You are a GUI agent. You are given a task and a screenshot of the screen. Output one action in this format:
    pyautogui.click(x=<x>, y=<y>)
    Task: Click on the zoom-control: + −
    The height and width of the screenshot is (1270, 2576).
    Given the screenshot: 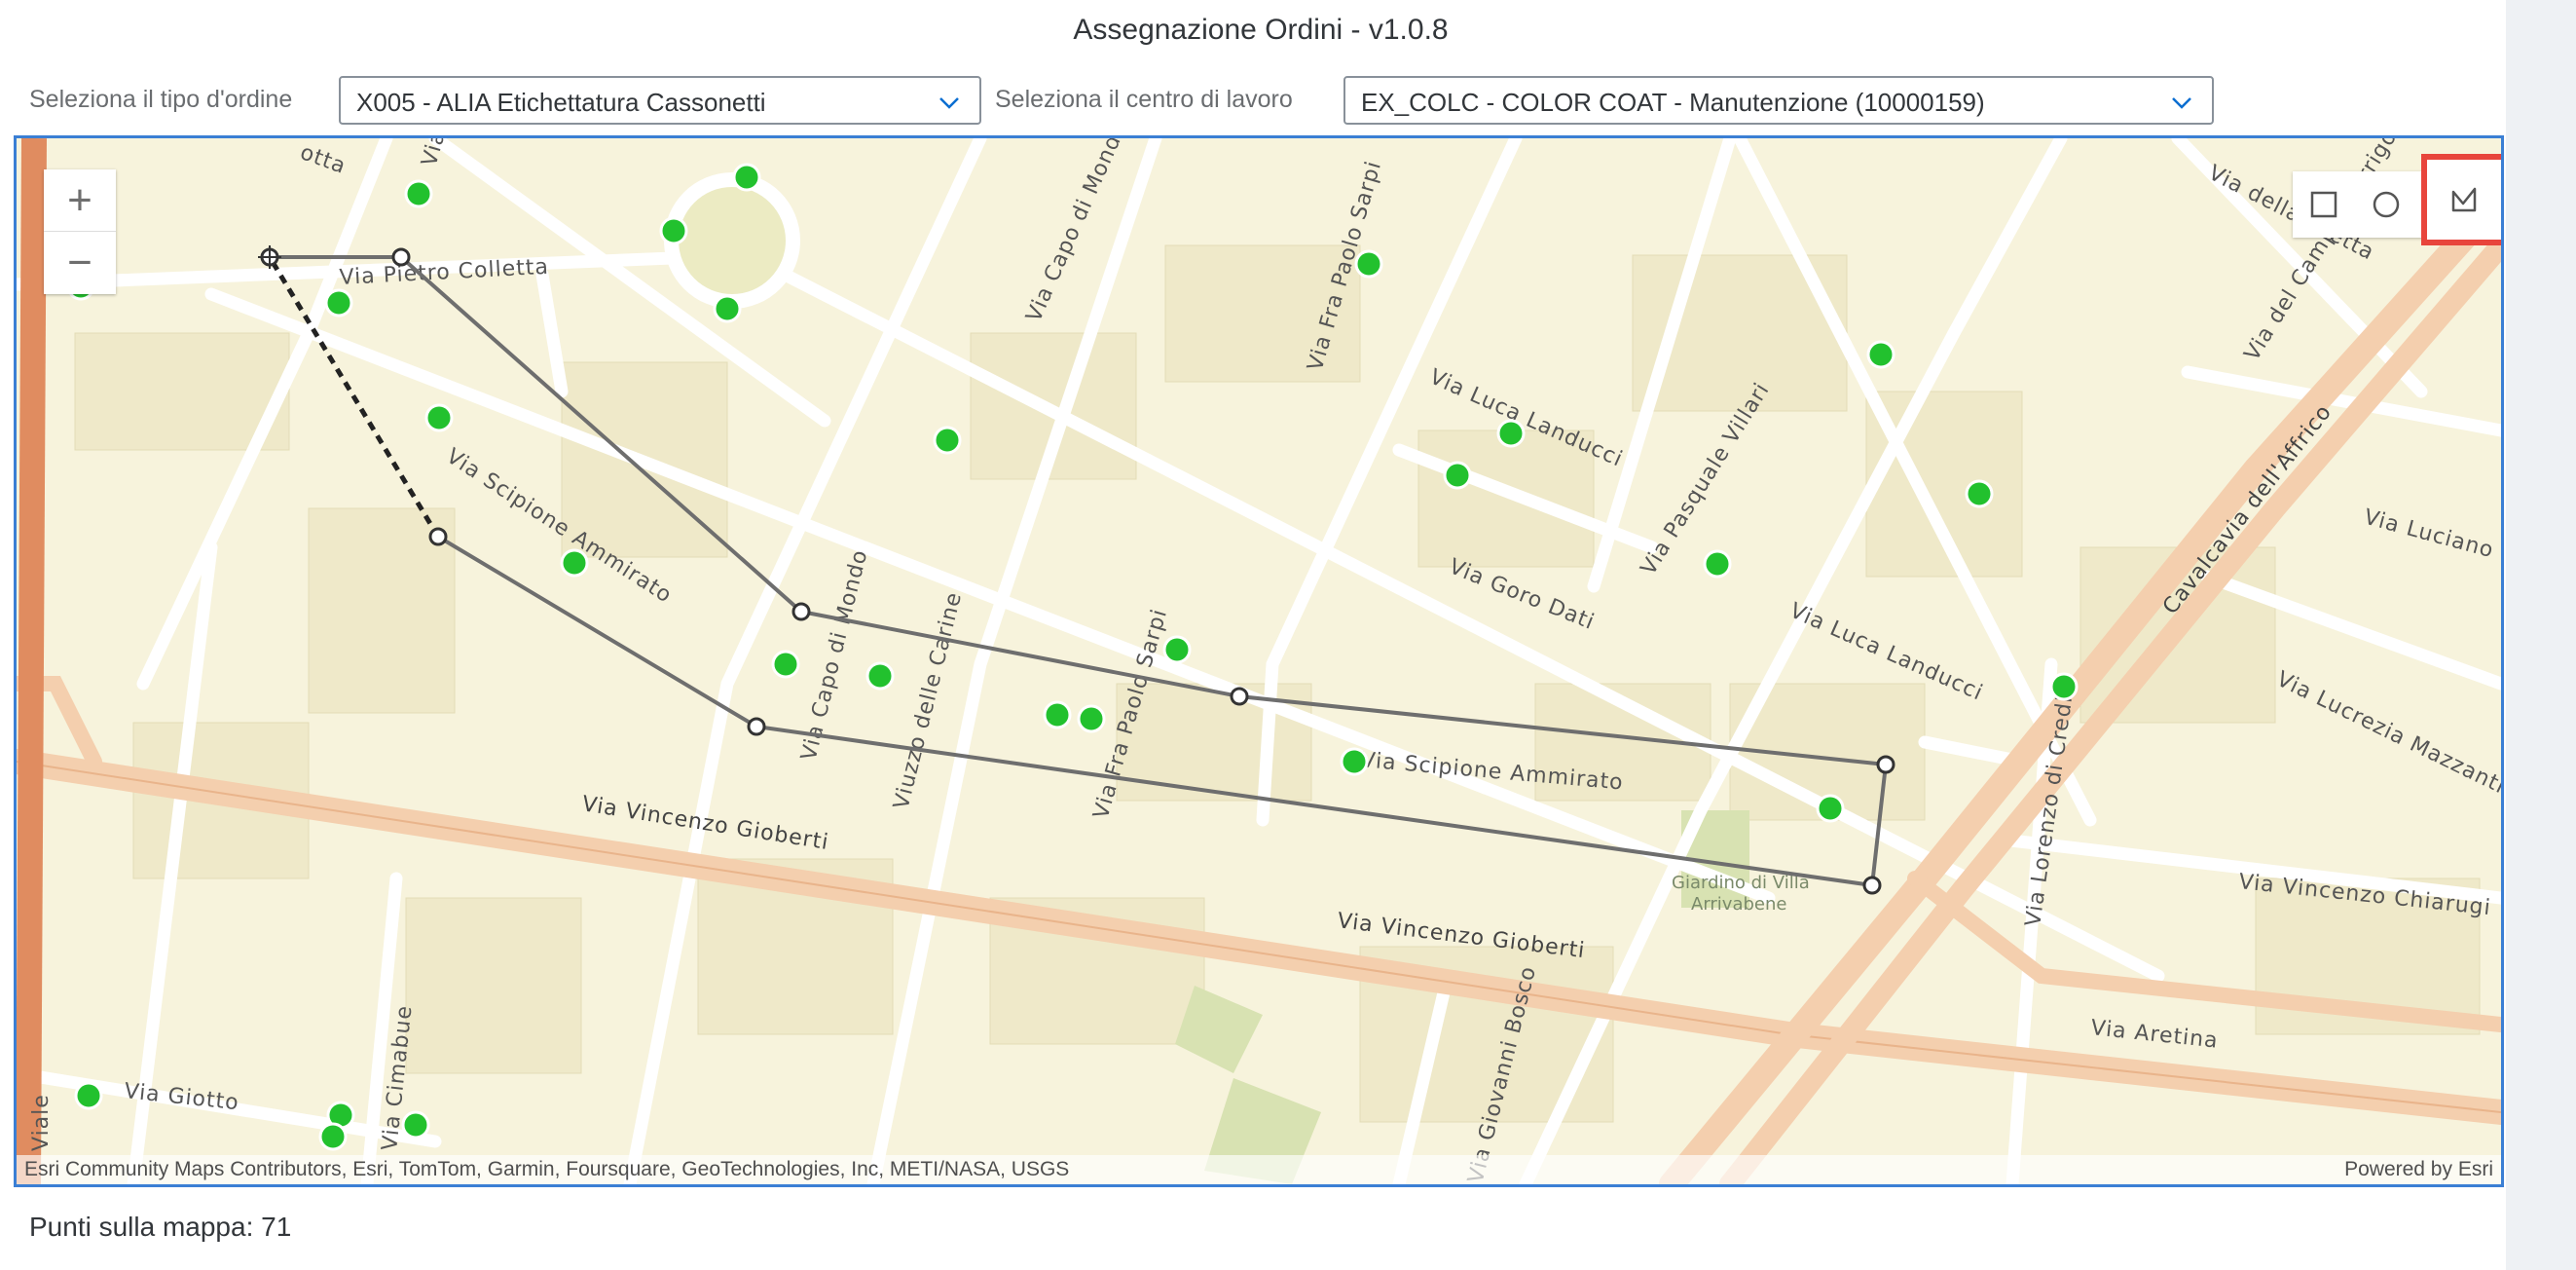 What is the action you would take?
    pyautogui.click(x=80, y=232)
    